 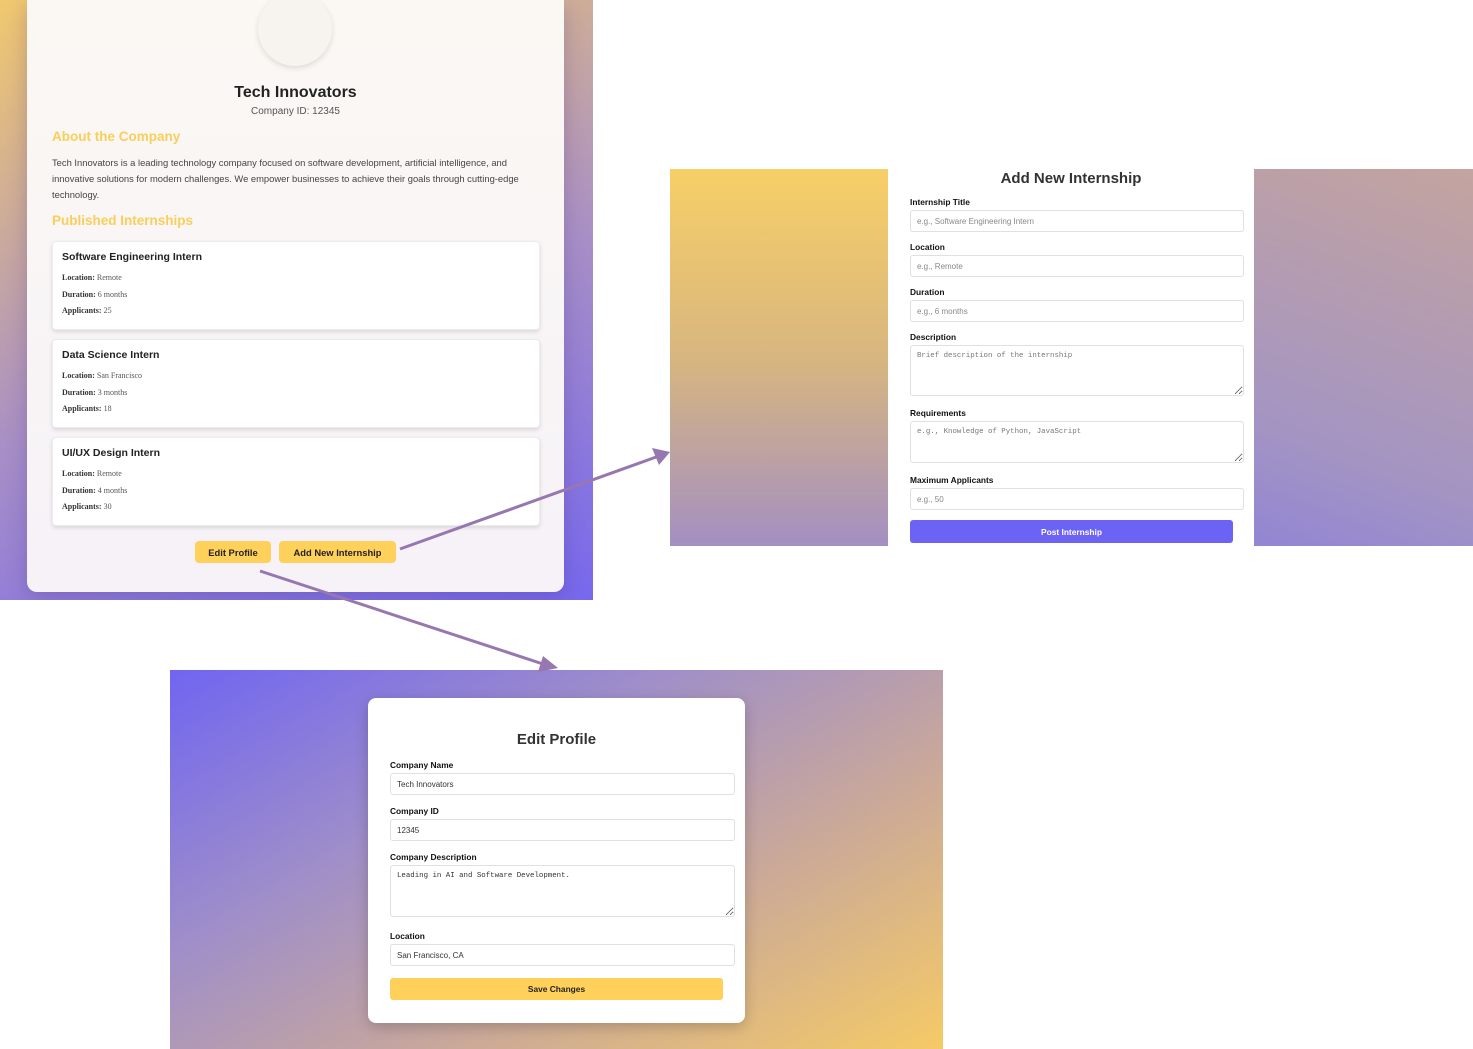 I want to click on add-new-internship-button: Add New Internship, so click(x=337, y=552).